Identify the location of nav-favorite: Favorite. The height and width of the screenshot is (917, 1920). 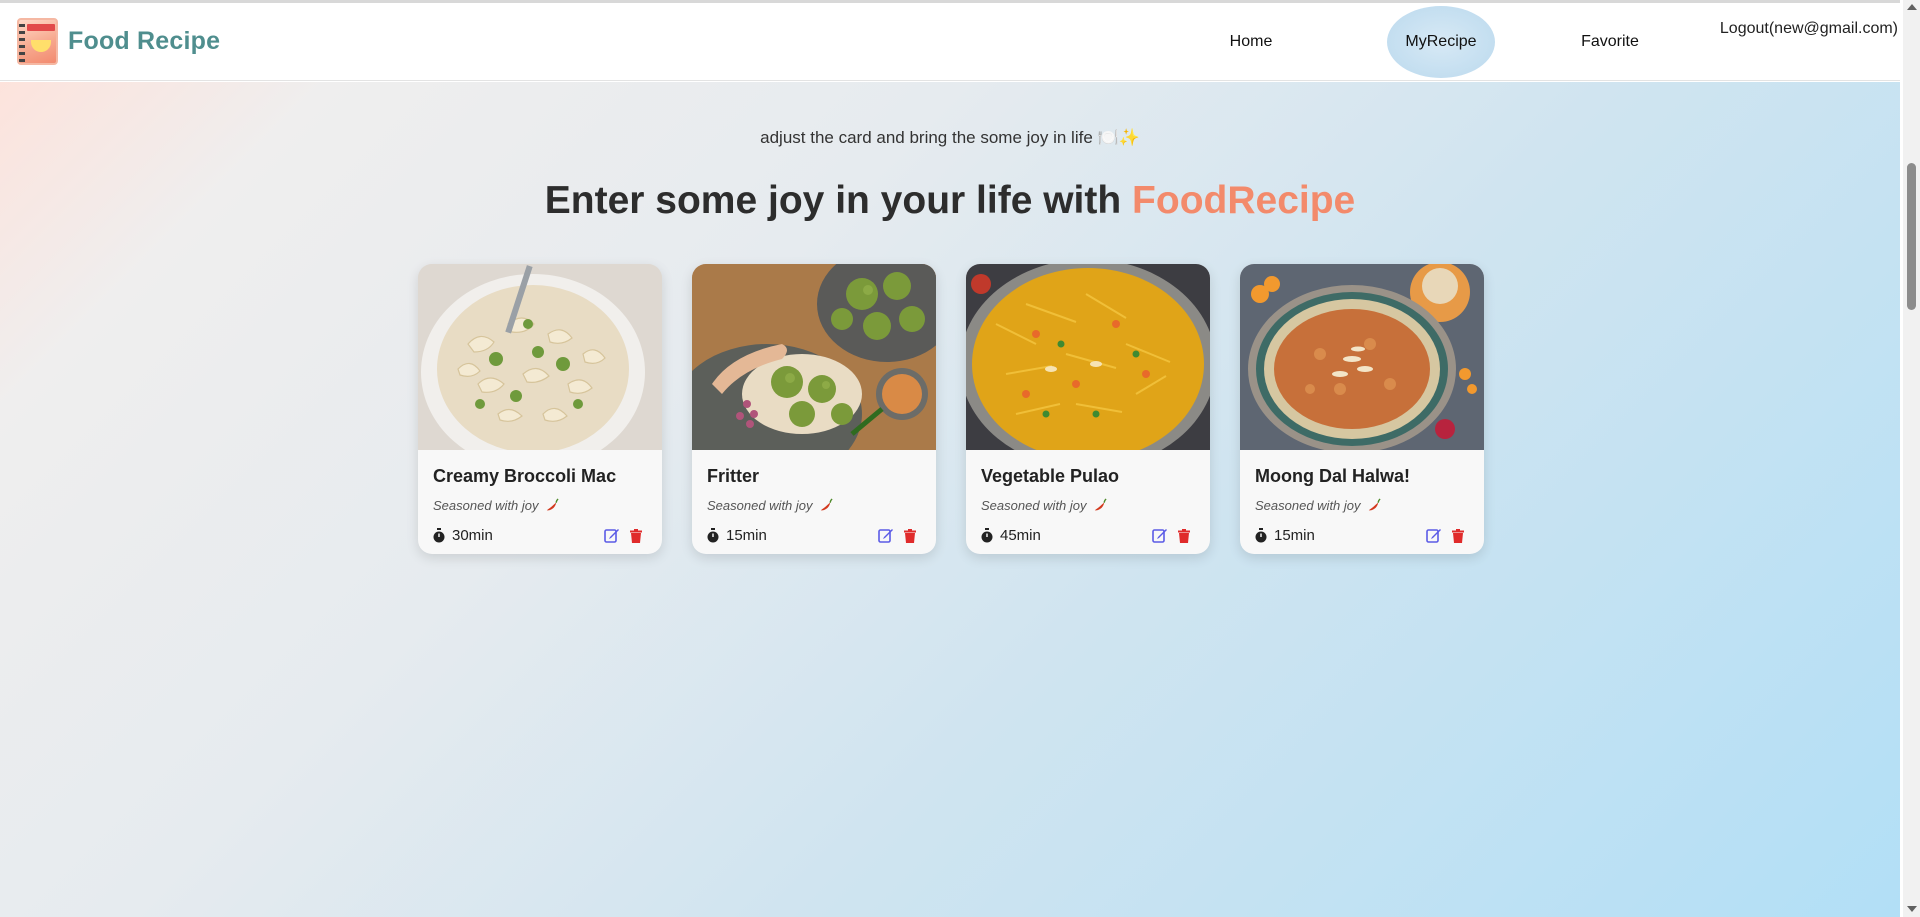
(1610, 42).